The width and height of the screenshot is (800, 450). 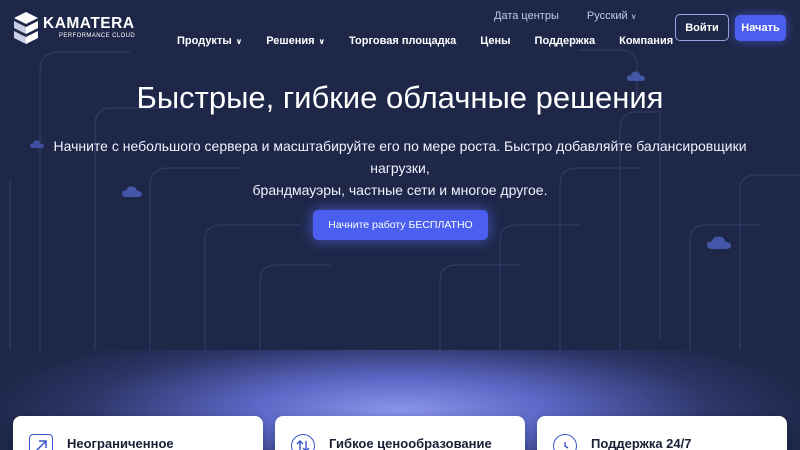 What do you see at coordinates (120, 443) in the screenshot?
I see `feature-title: Неограниченное` at bounding box center [120, 443].